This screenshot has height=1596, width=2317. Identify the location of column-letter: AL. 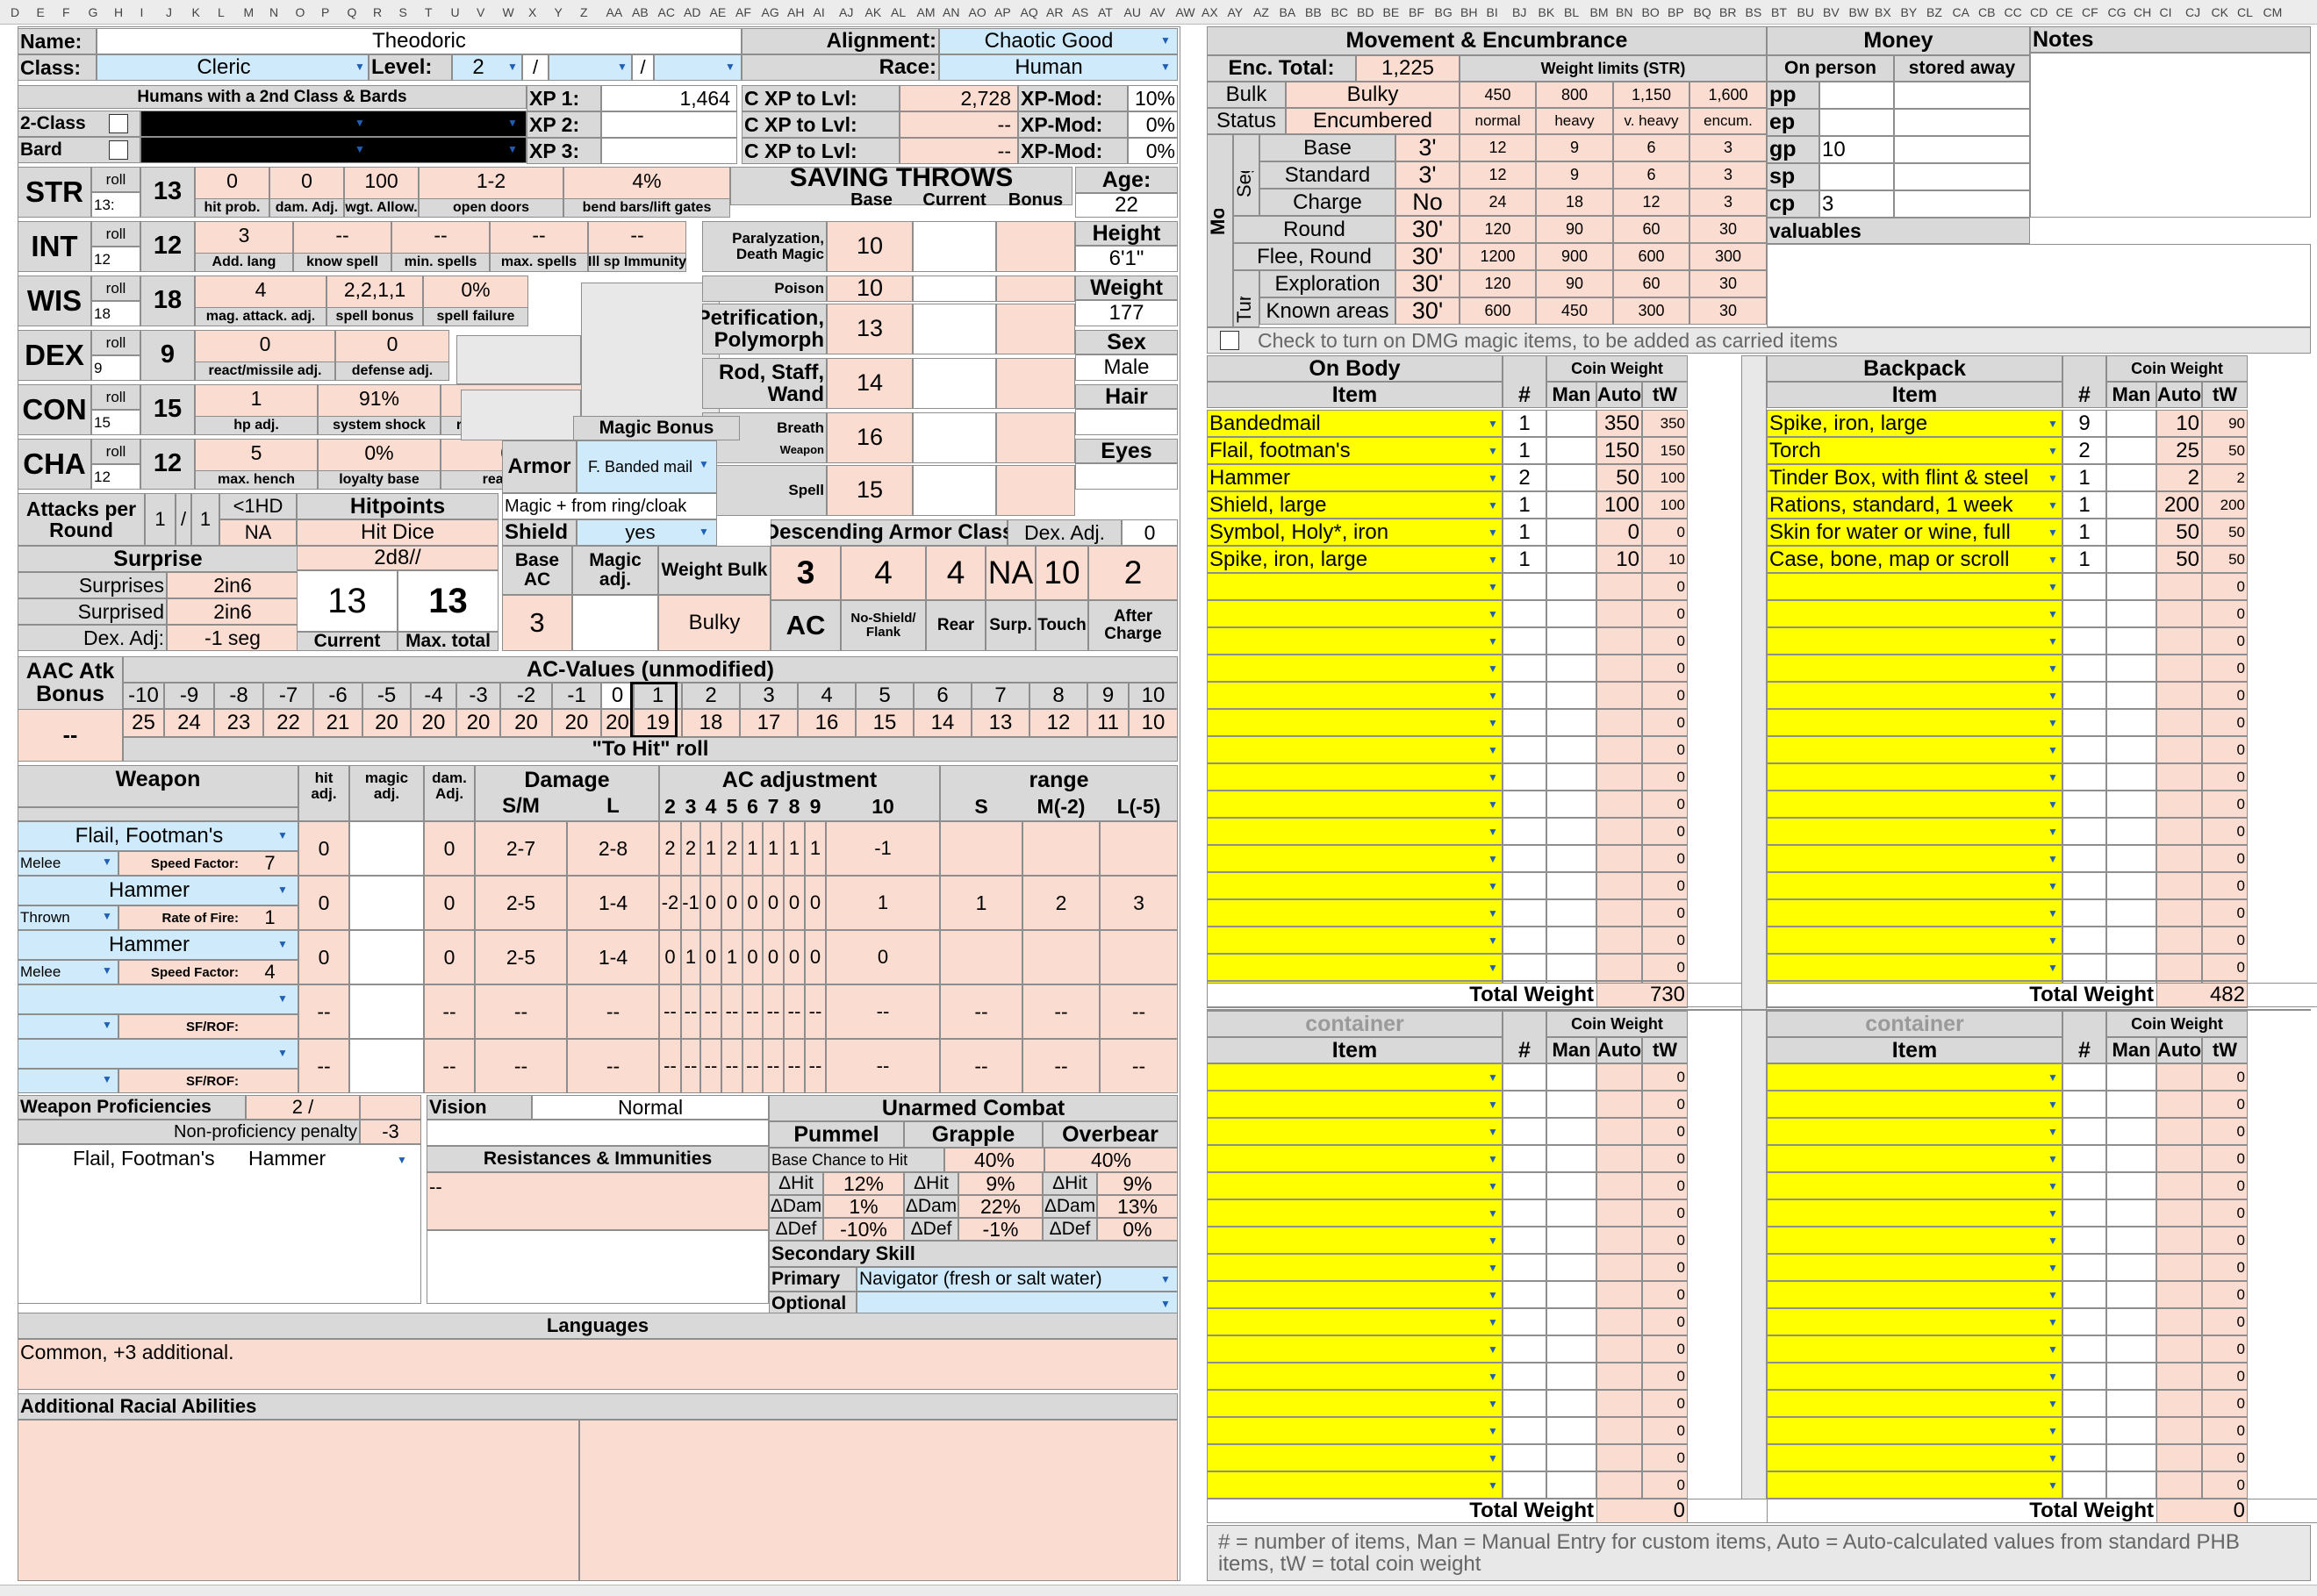
(898, 12).